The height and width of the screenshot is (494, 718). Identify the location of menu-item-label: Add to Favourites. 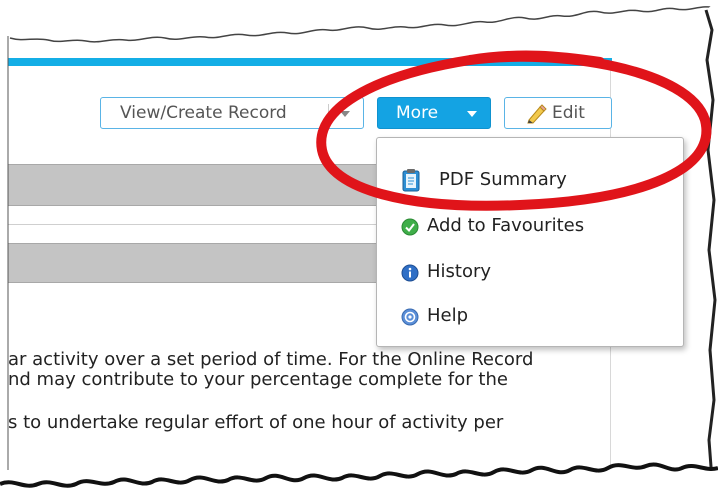
(506, 225).